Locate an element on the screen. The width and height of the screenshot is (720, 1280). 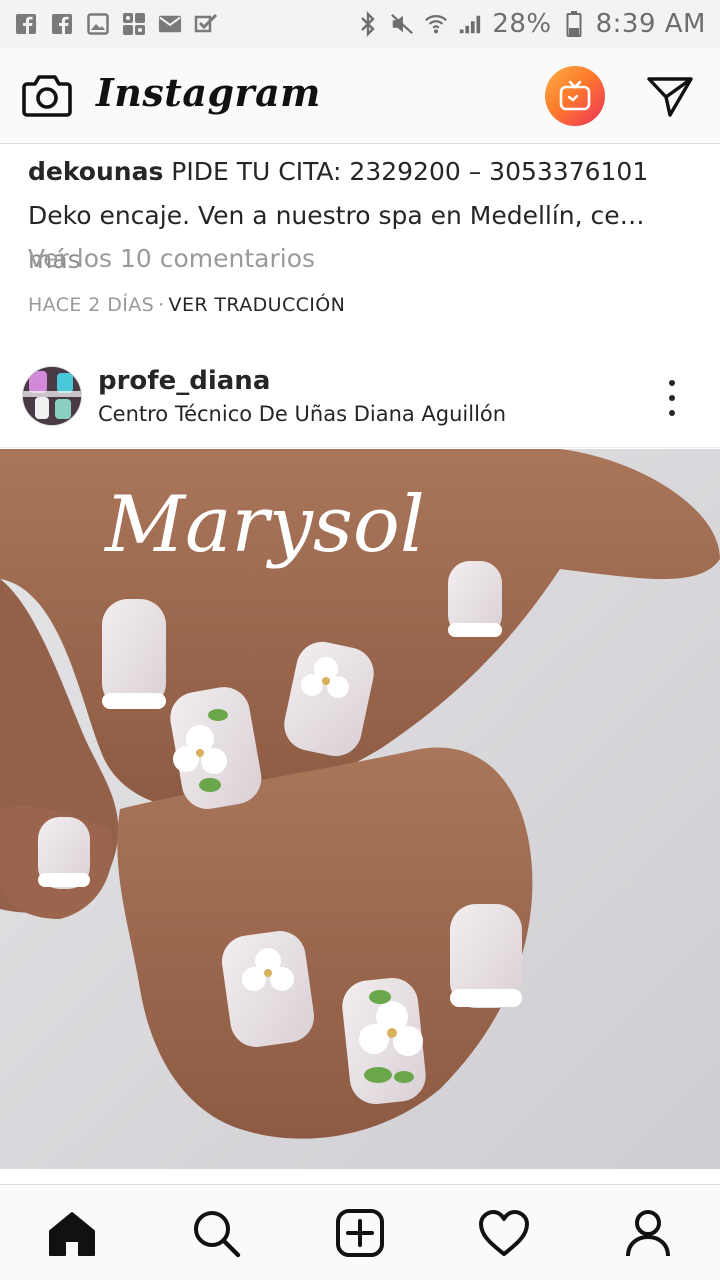
igtv-icon is located at coordinates (575, 95).